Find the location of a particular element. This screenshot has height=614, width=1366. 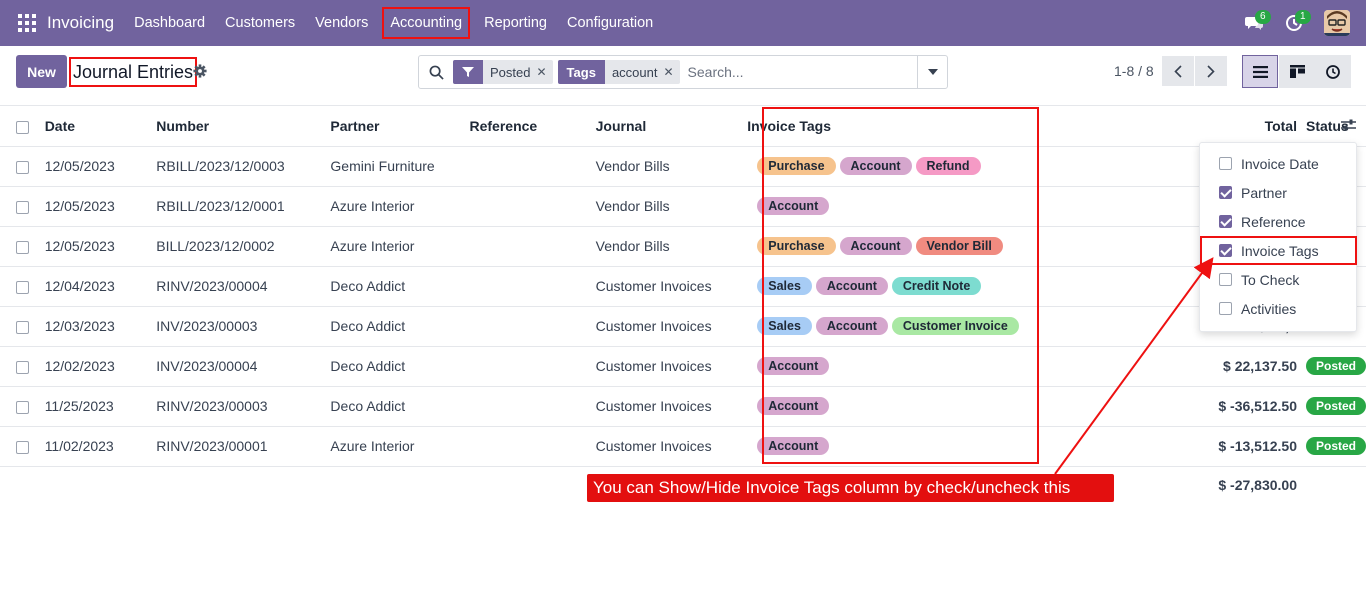

cell-number: INV/2023/00003 is located at coordinates (243, 326).